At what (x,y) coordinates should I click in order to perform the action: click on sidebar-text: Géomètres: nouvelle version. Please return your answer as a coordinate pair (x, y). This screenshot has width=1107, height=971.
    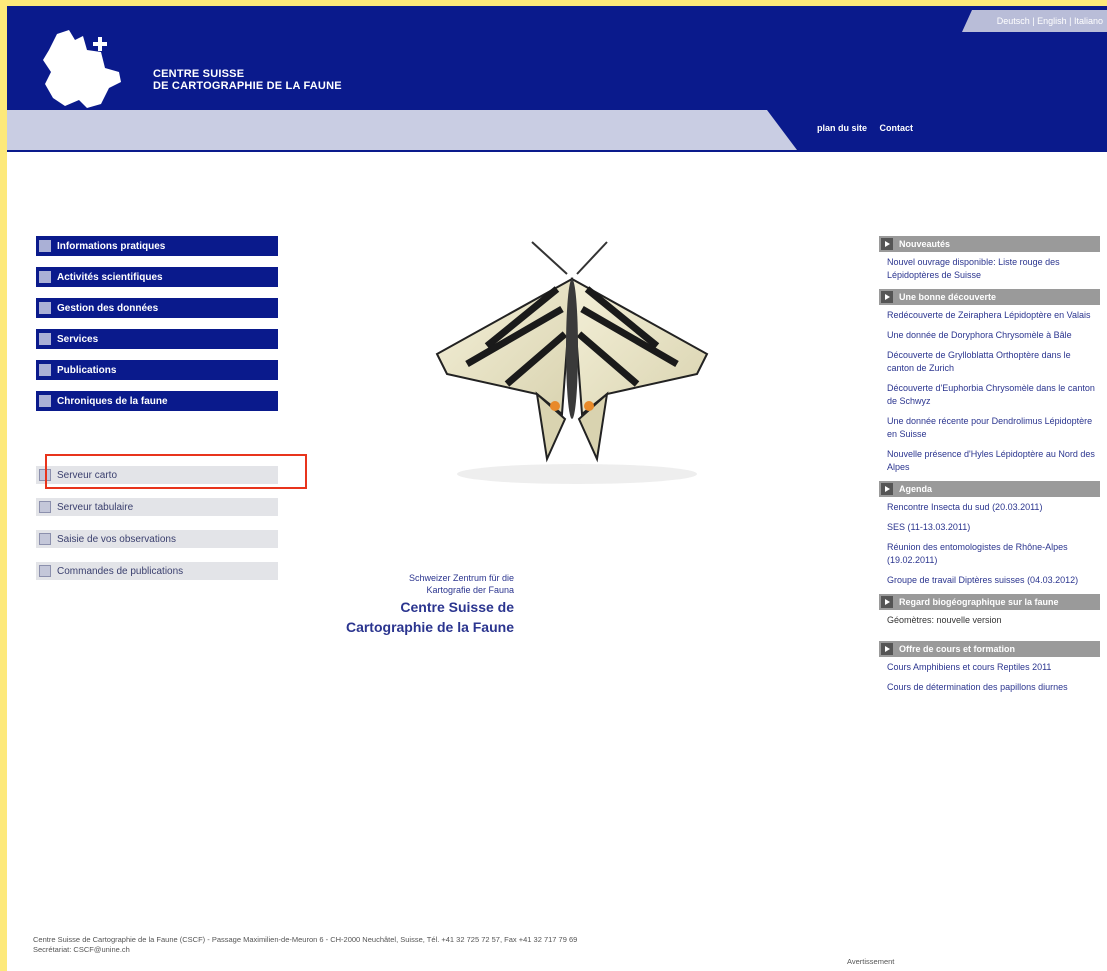
    Looking at the image, I should click on (944, 620).